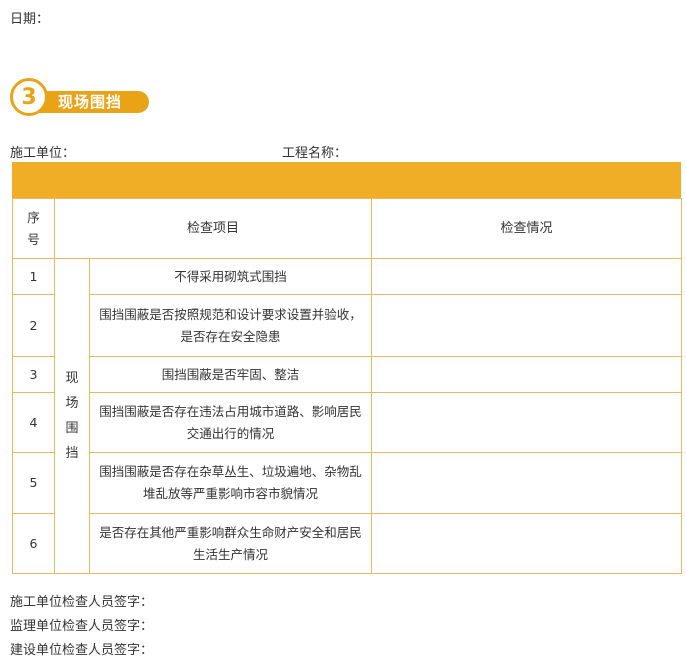 This screenshot has width=686, height=660. Describe the element at coordinates (230, 276) in the screenshot. I see `row-item: 不得采用砌筑式围挡` at that location.